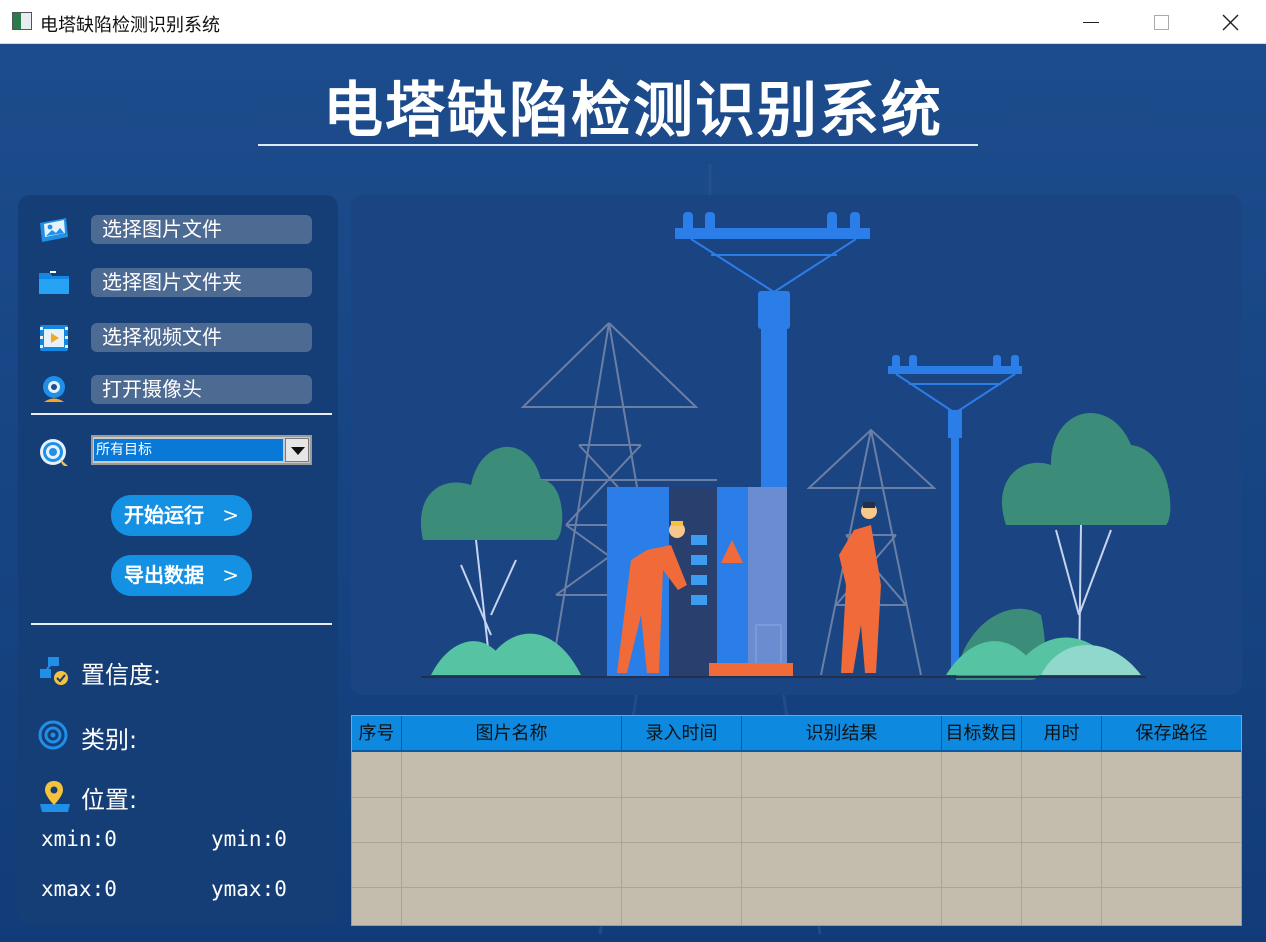 The image size is (1266, 942). I want to click on maximize-button, so click(1161, 22).